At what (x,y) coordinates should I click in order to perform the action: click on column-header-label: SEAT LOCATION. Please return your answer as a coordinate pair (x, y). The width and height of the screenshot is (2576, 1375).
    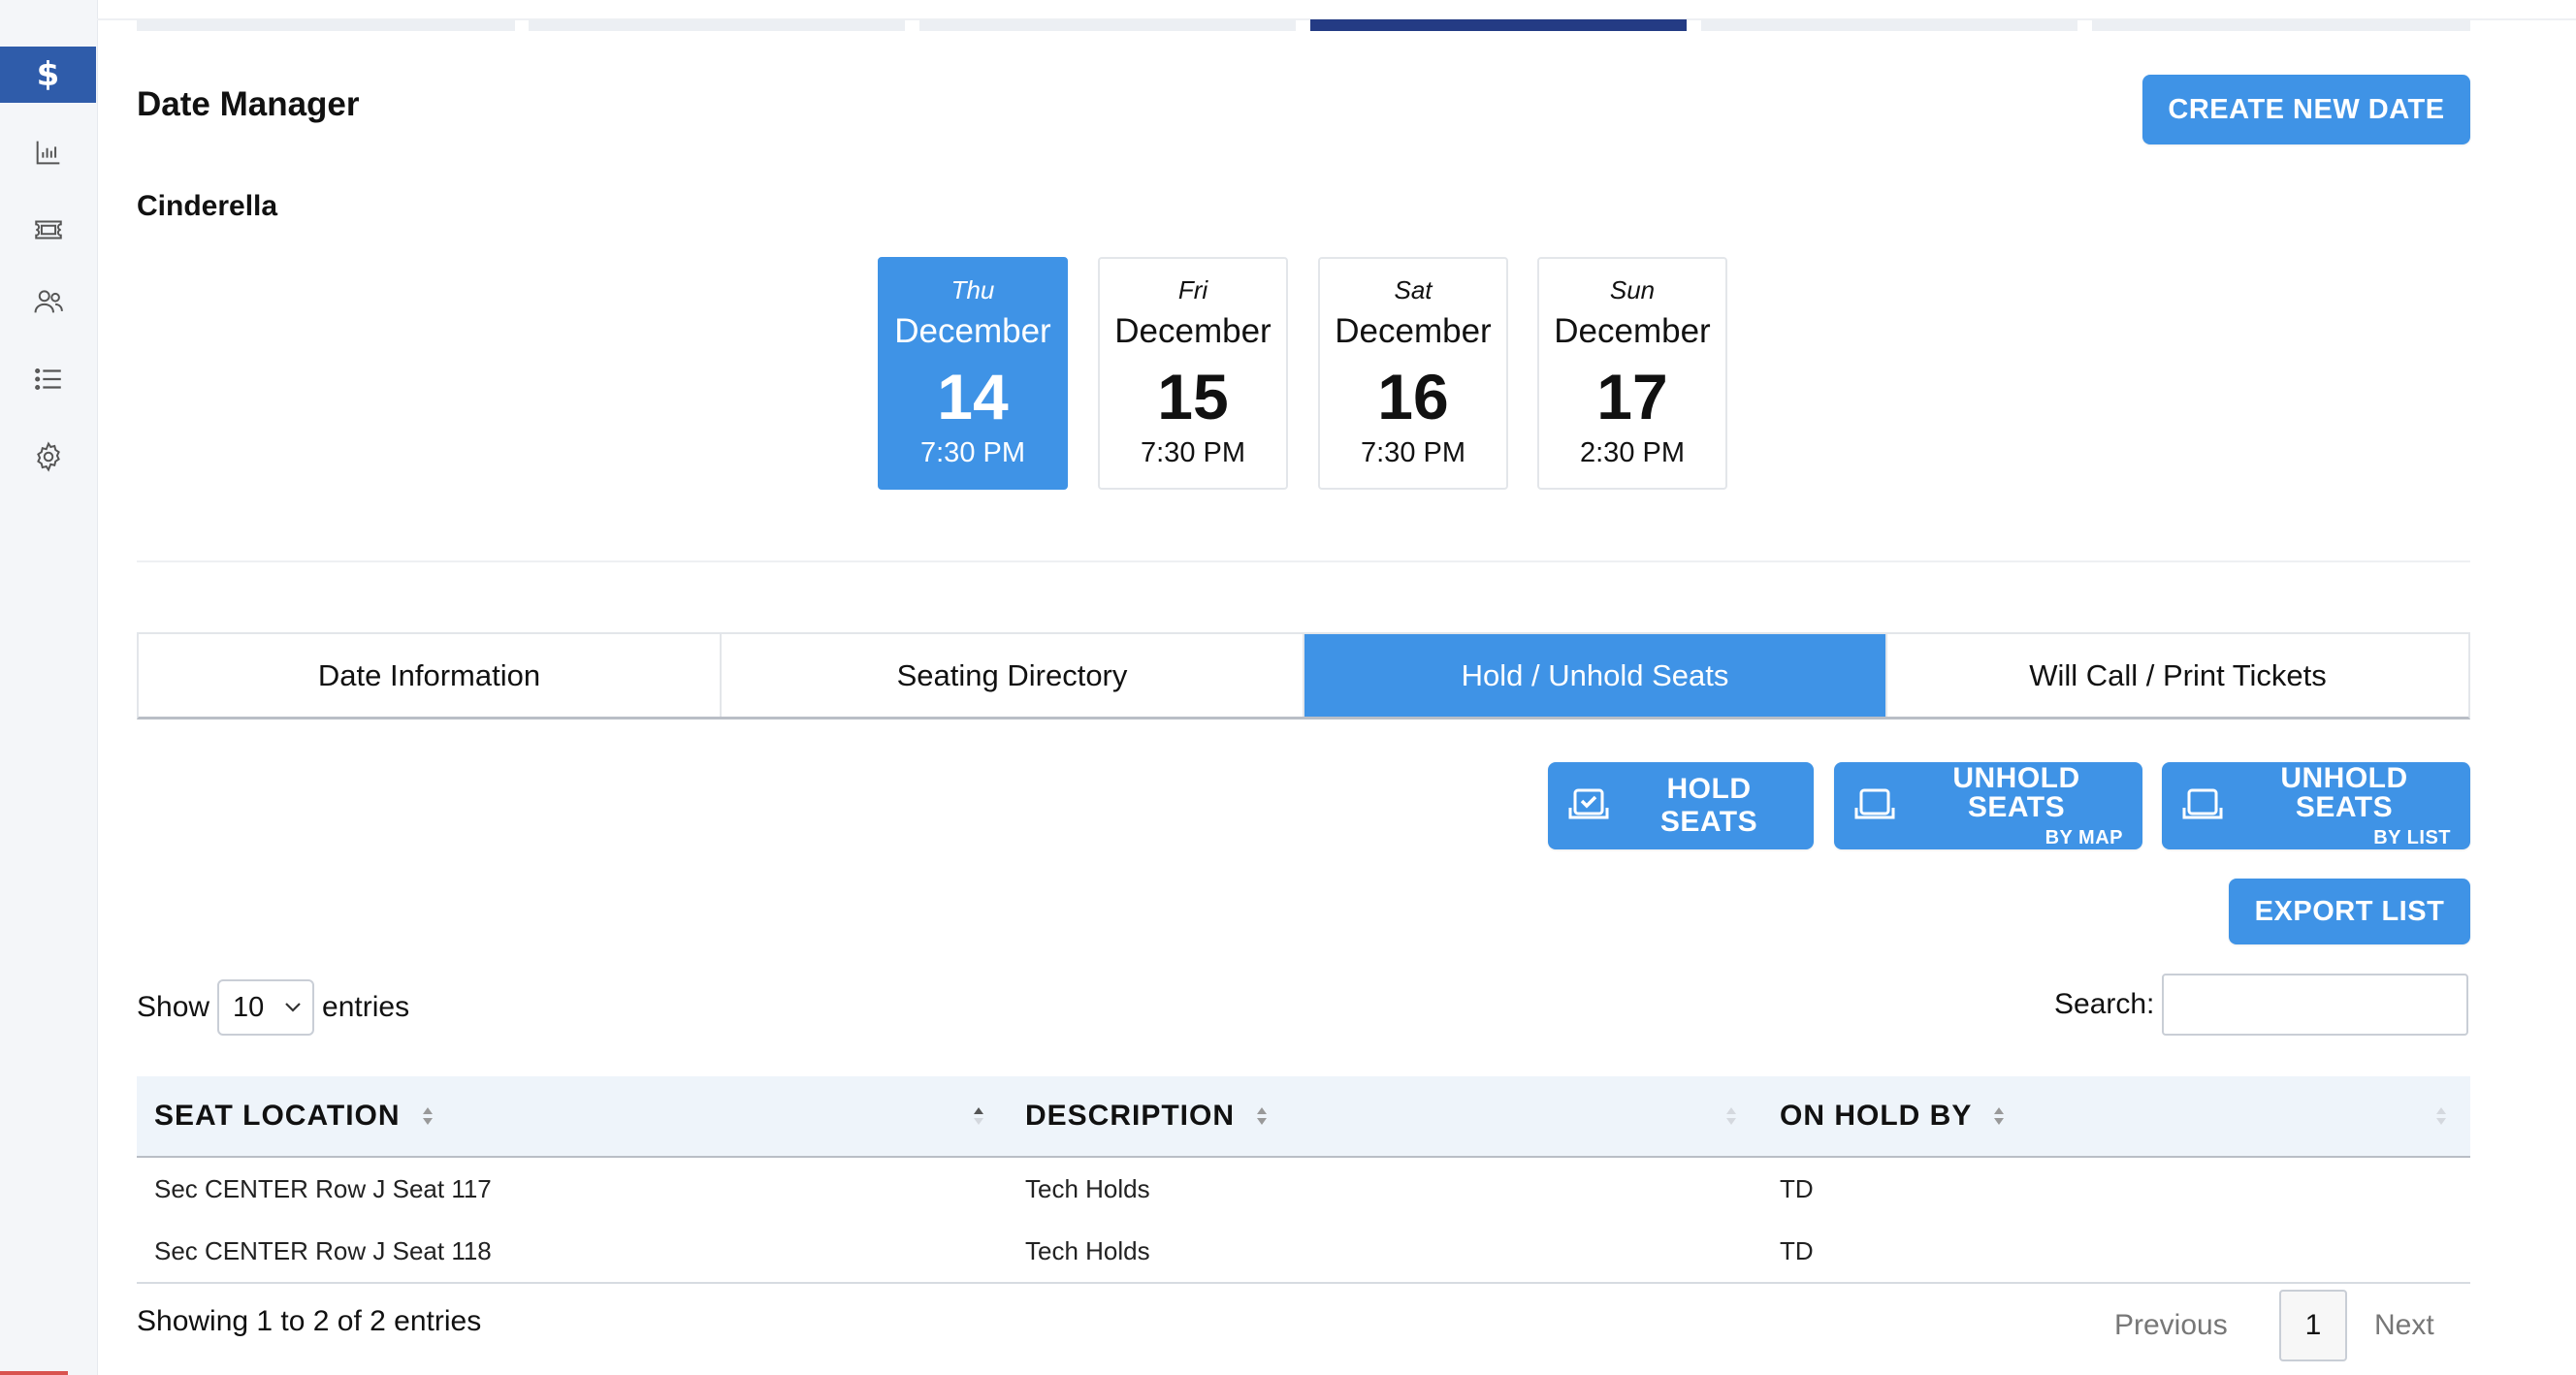
    Looking at the image, I should click on (277, 1116).